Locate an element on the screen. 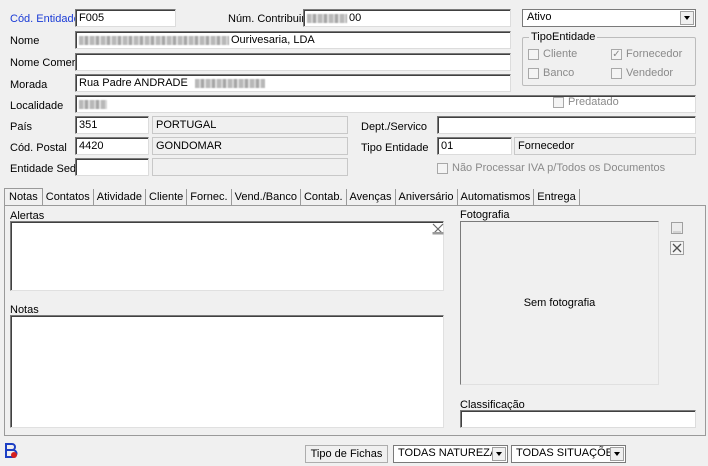 The image size is (708, 466). no-photo-text: Sem fotografia is located at coordinates (559, 303).